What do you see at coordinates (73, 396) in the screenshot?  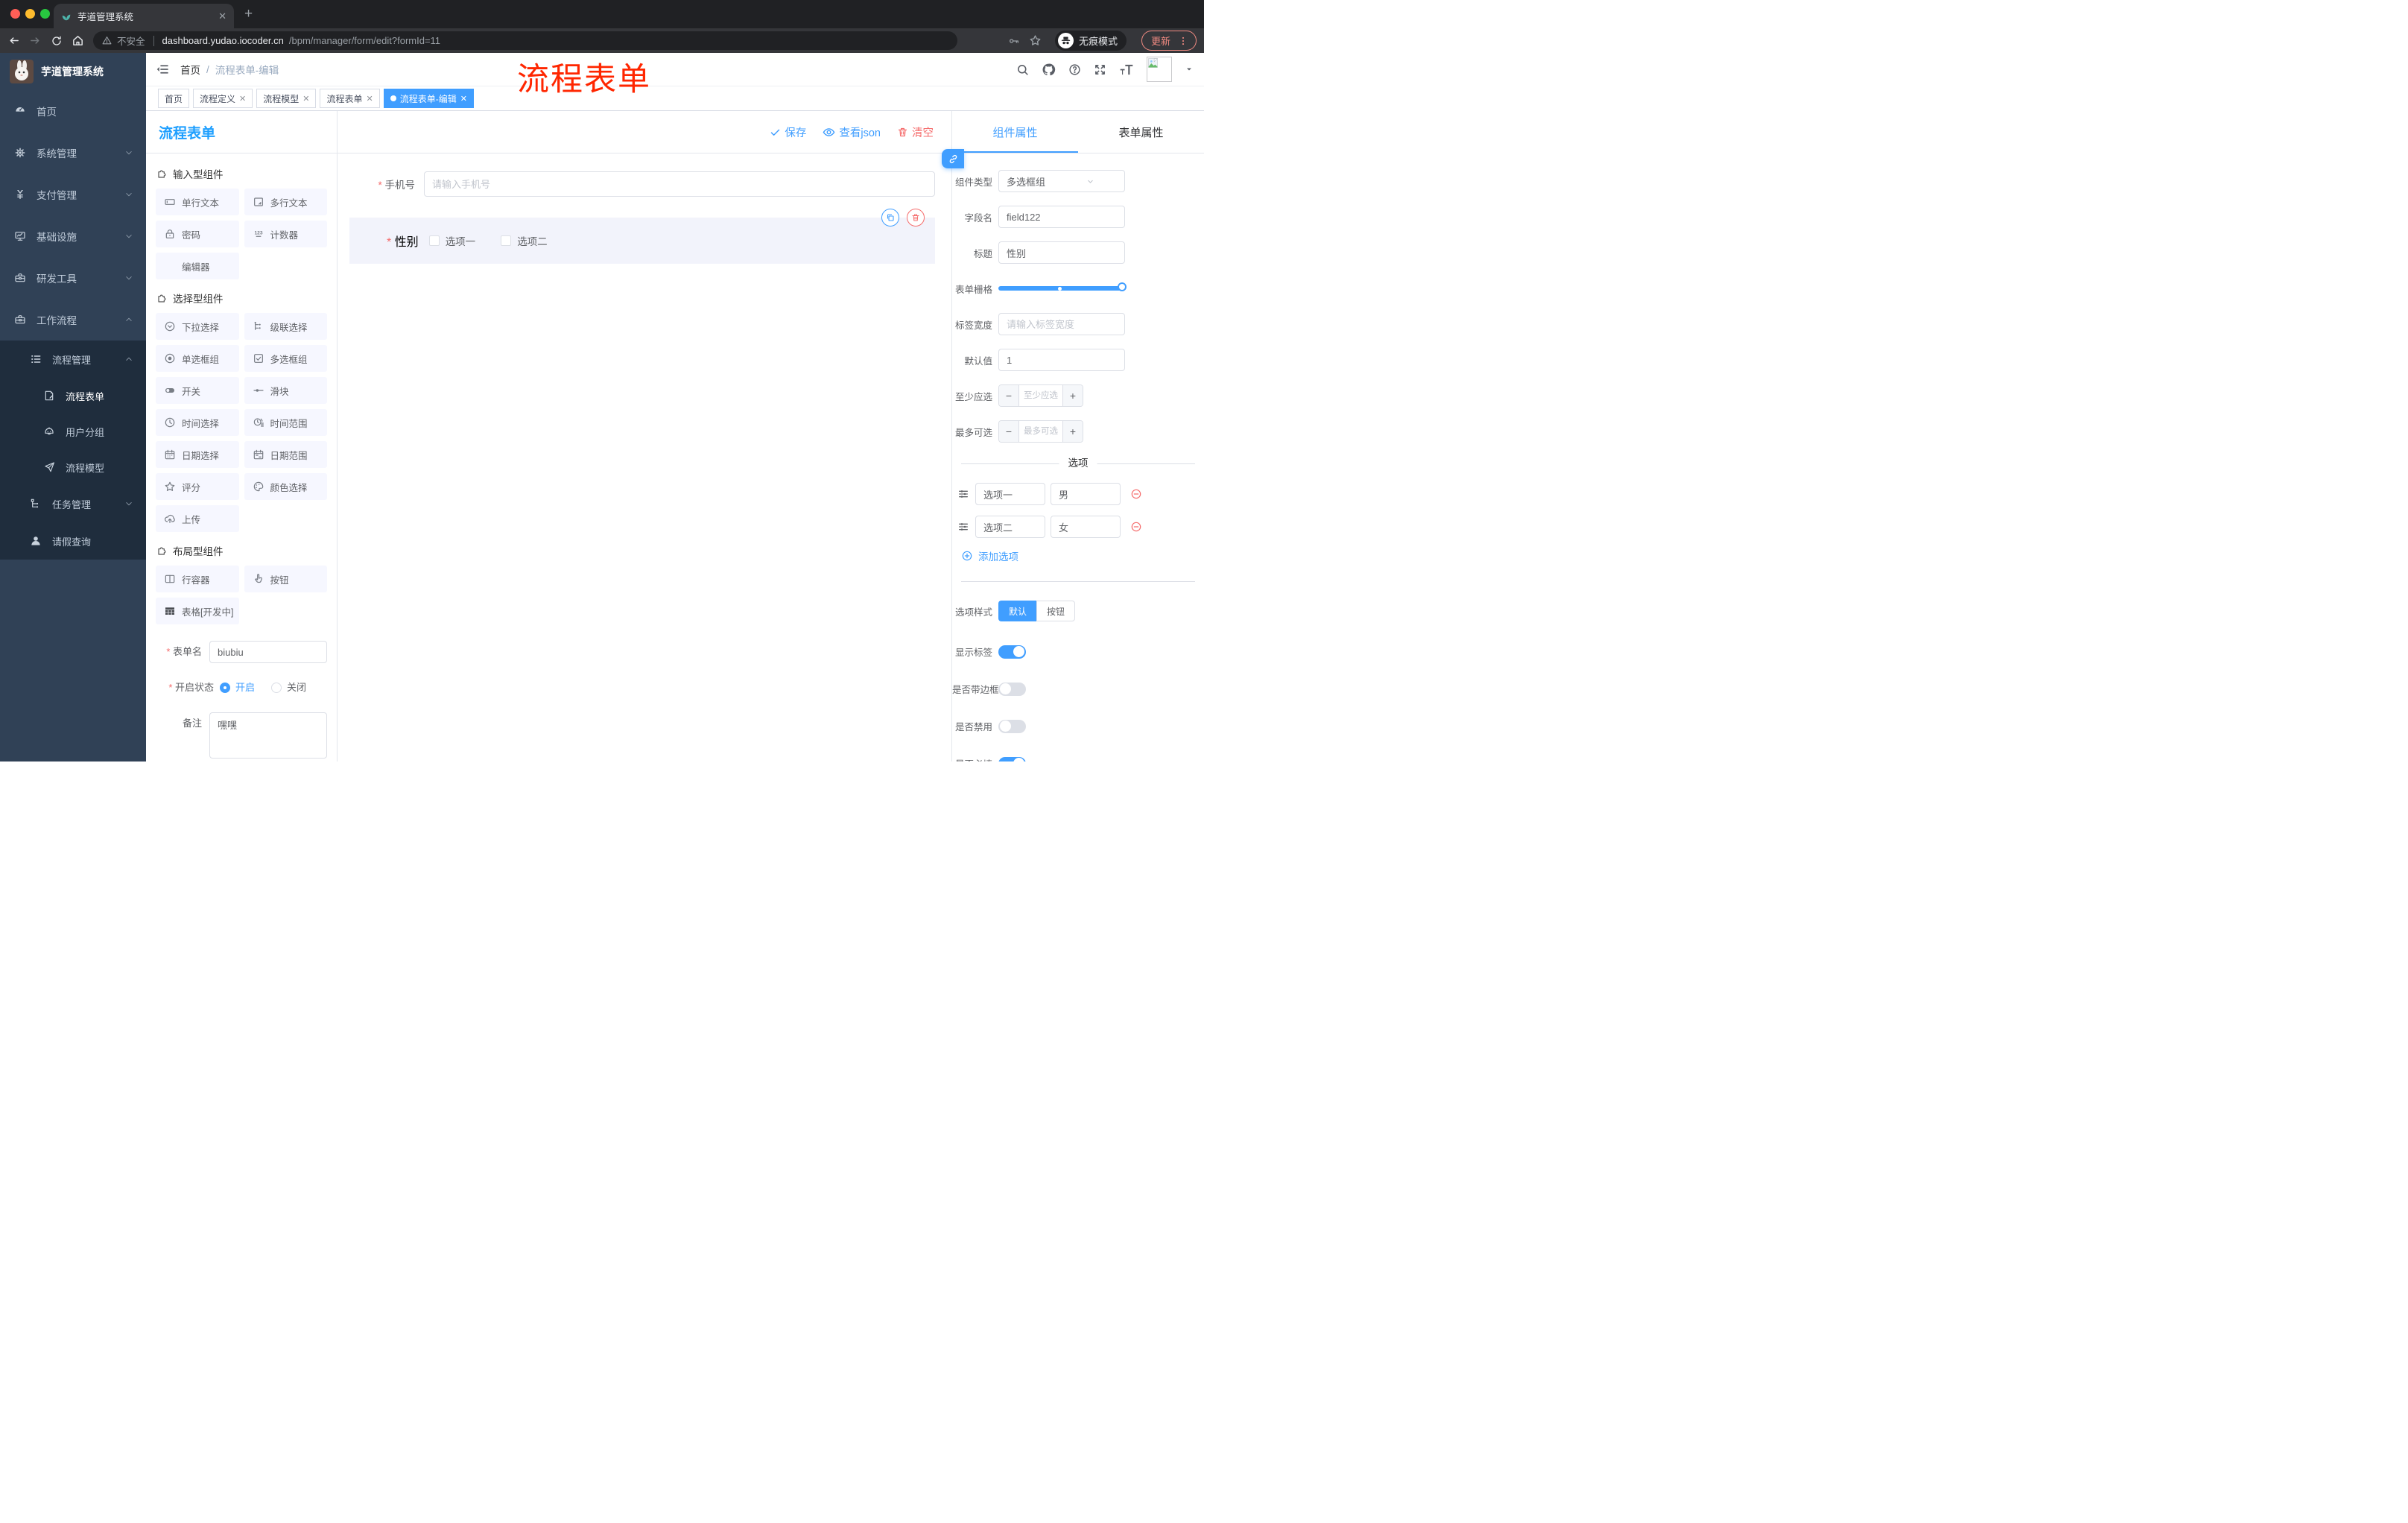 I see `sidebar-item-流程表单: 流程表单` at bounding box center [73, 396].